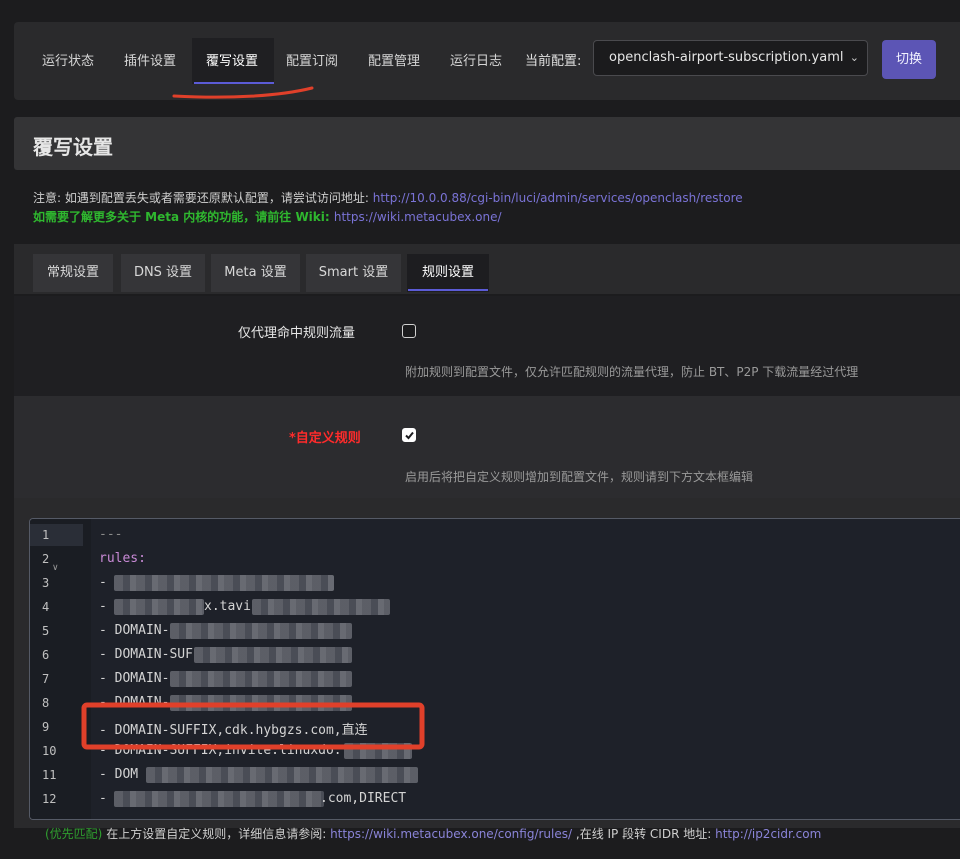  Describe the element at coordinates (46, 727) in the screenshot. I see `line-number: 9` at that location.